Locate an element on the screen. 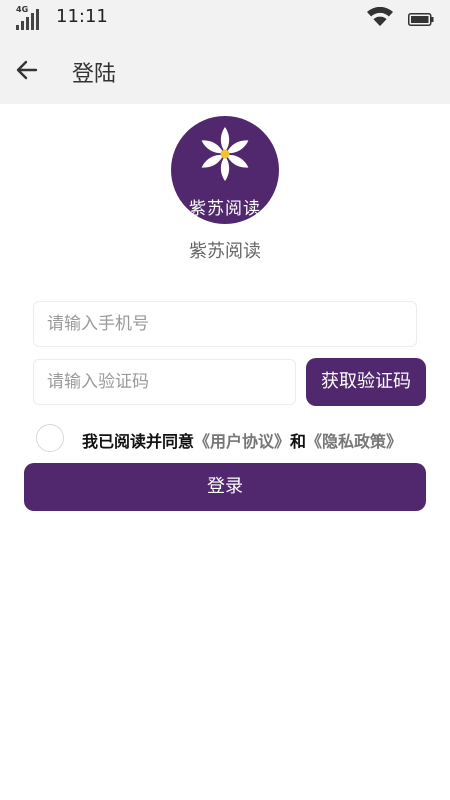 The image size is (450, 800). app-logo: 紫苏阅读 is located at coordinates (225, 170).